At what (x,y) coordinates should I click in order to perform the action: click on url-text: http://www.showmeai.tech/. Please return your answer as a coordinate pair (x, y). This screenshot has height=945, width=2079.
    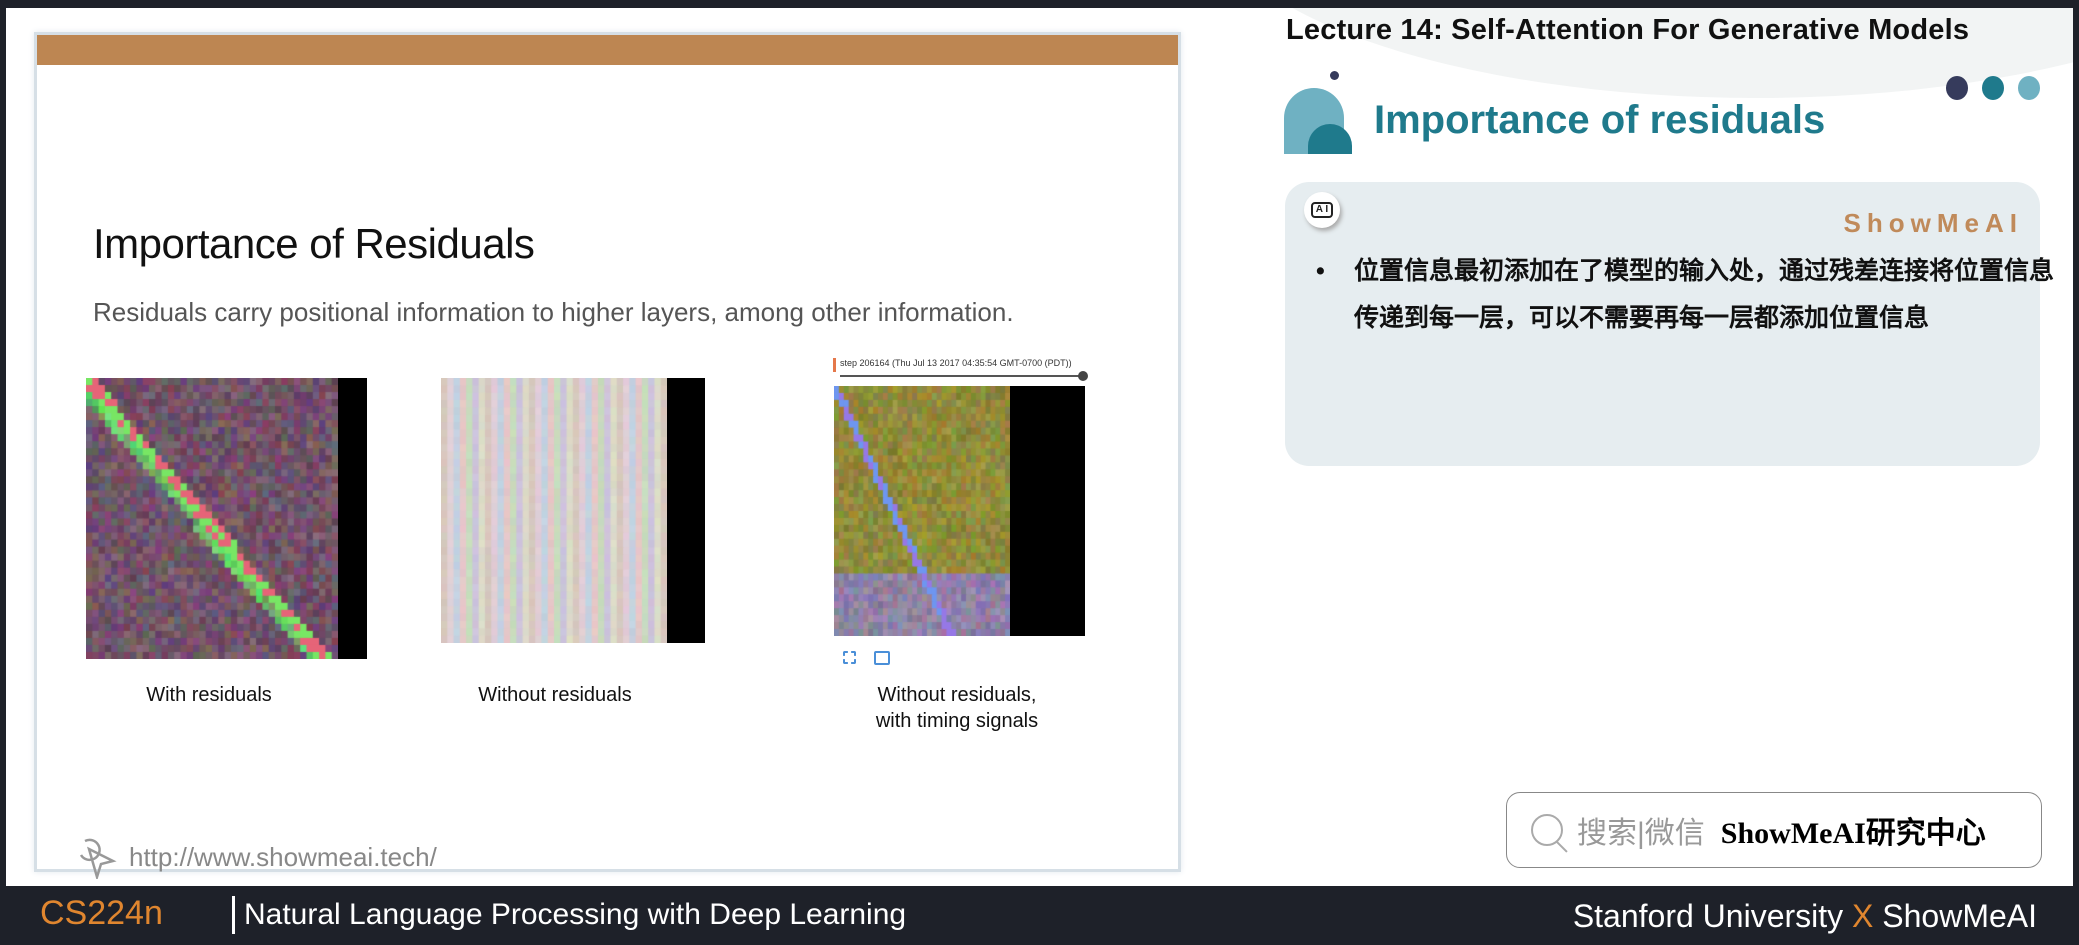
    Looking at the image, I should click on (283, 856).